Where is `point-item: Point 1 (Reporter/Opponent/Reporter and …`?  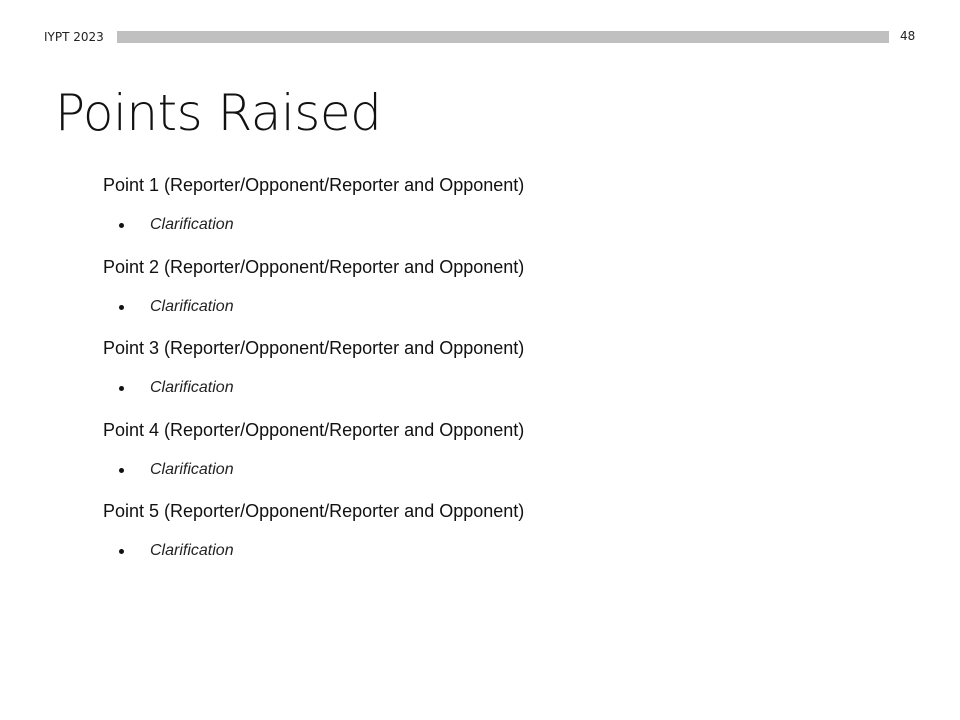
point-item: Point 1 (Reporter/Opponent/Reporter and … is located at coordinates (493, 216).